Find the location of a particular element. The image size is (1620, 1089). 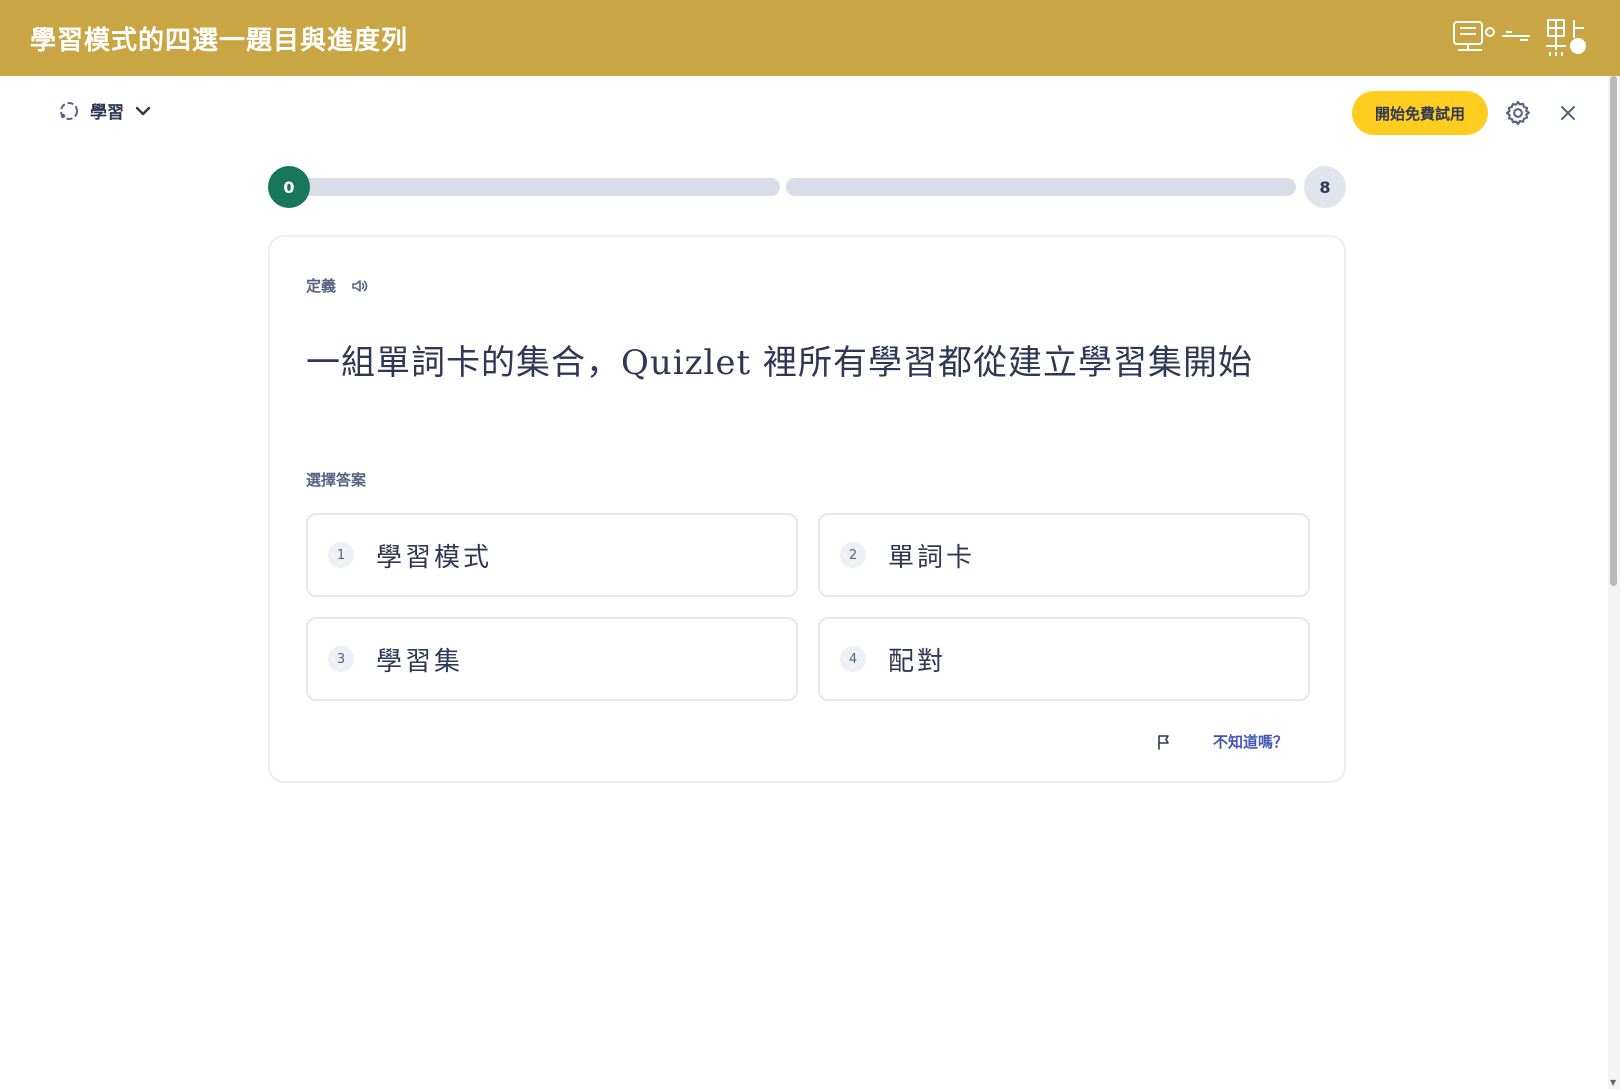

progress-current-count: 0 is located at coordinates (289, 187).